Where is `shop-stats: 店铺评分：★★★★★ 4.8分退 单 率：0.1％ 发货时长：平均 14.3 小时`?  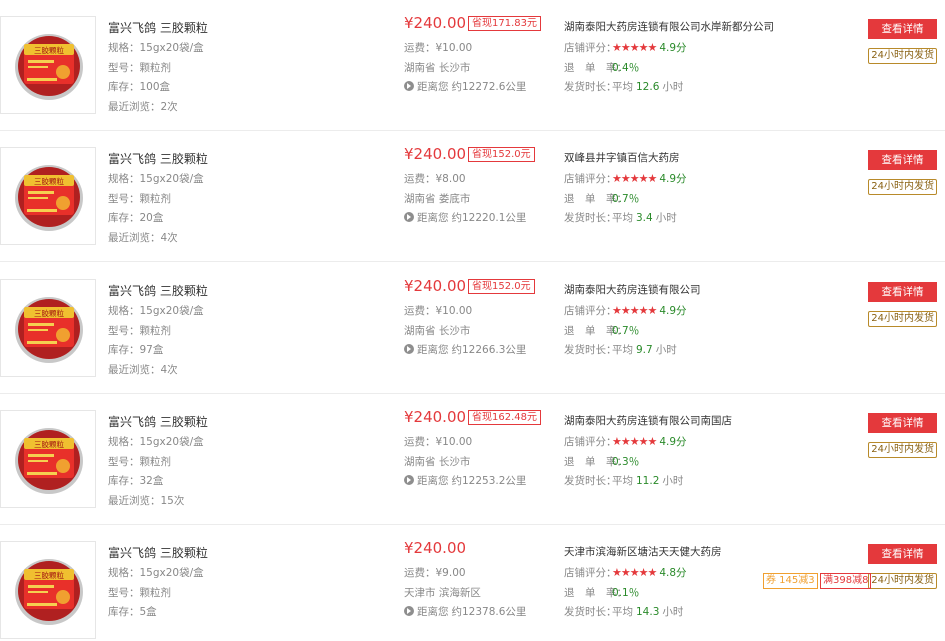 shop-stats: 店铺评分：★★★★★ 4.8分退 单 率：0.1％ 发货时长：平均 14.3 小时 is located at coordinates (625, 594).